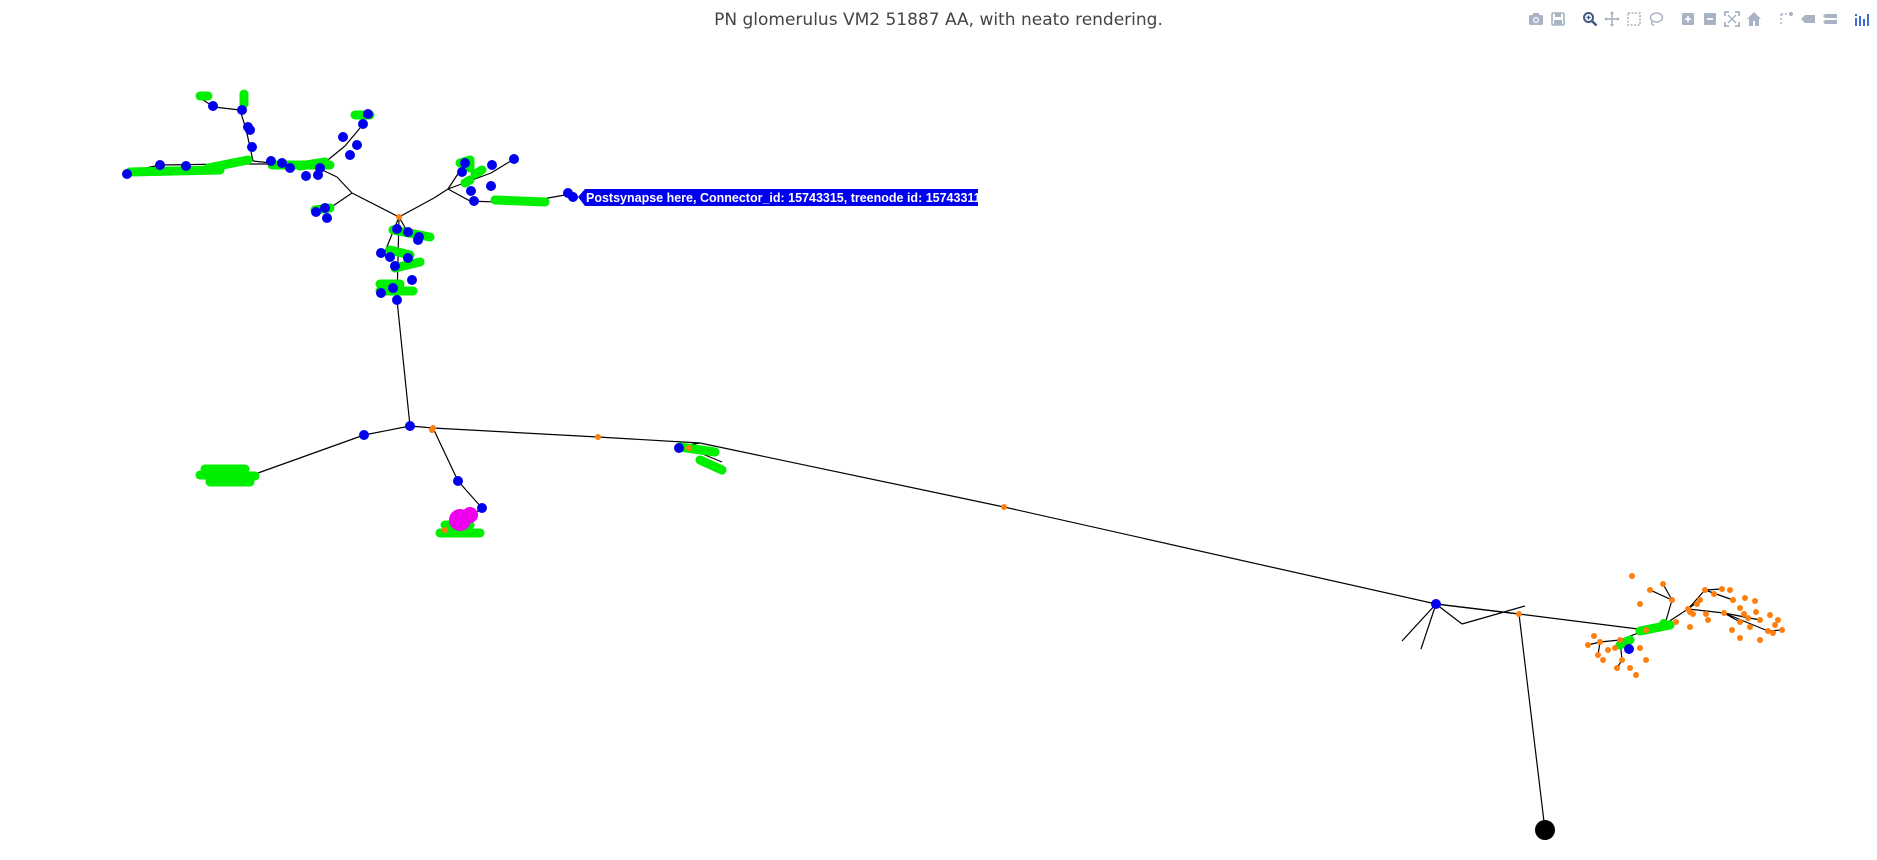 Image resolution: width=1877 pixels, height=860 pixels. Describe the element at coordinates (1664, 624) in the screenshot. I see `presynapse-node` at that location.